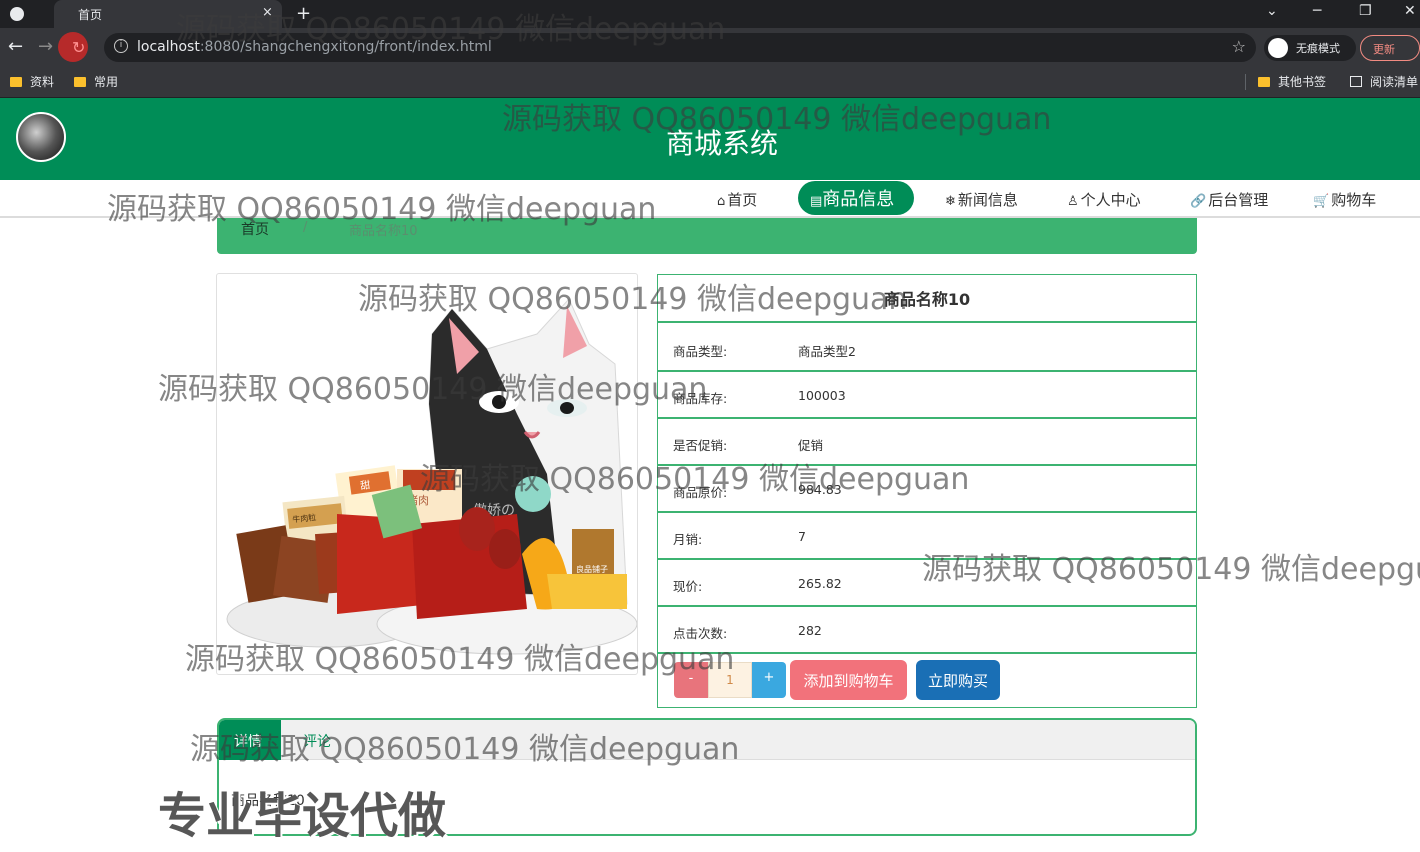 The height and width of the screenshot is (852, 1420). What do you see at coordinates (168, 14) in the screenshot?
I see `browser-tab: 首页 ×` at bounding box center [168, 14].